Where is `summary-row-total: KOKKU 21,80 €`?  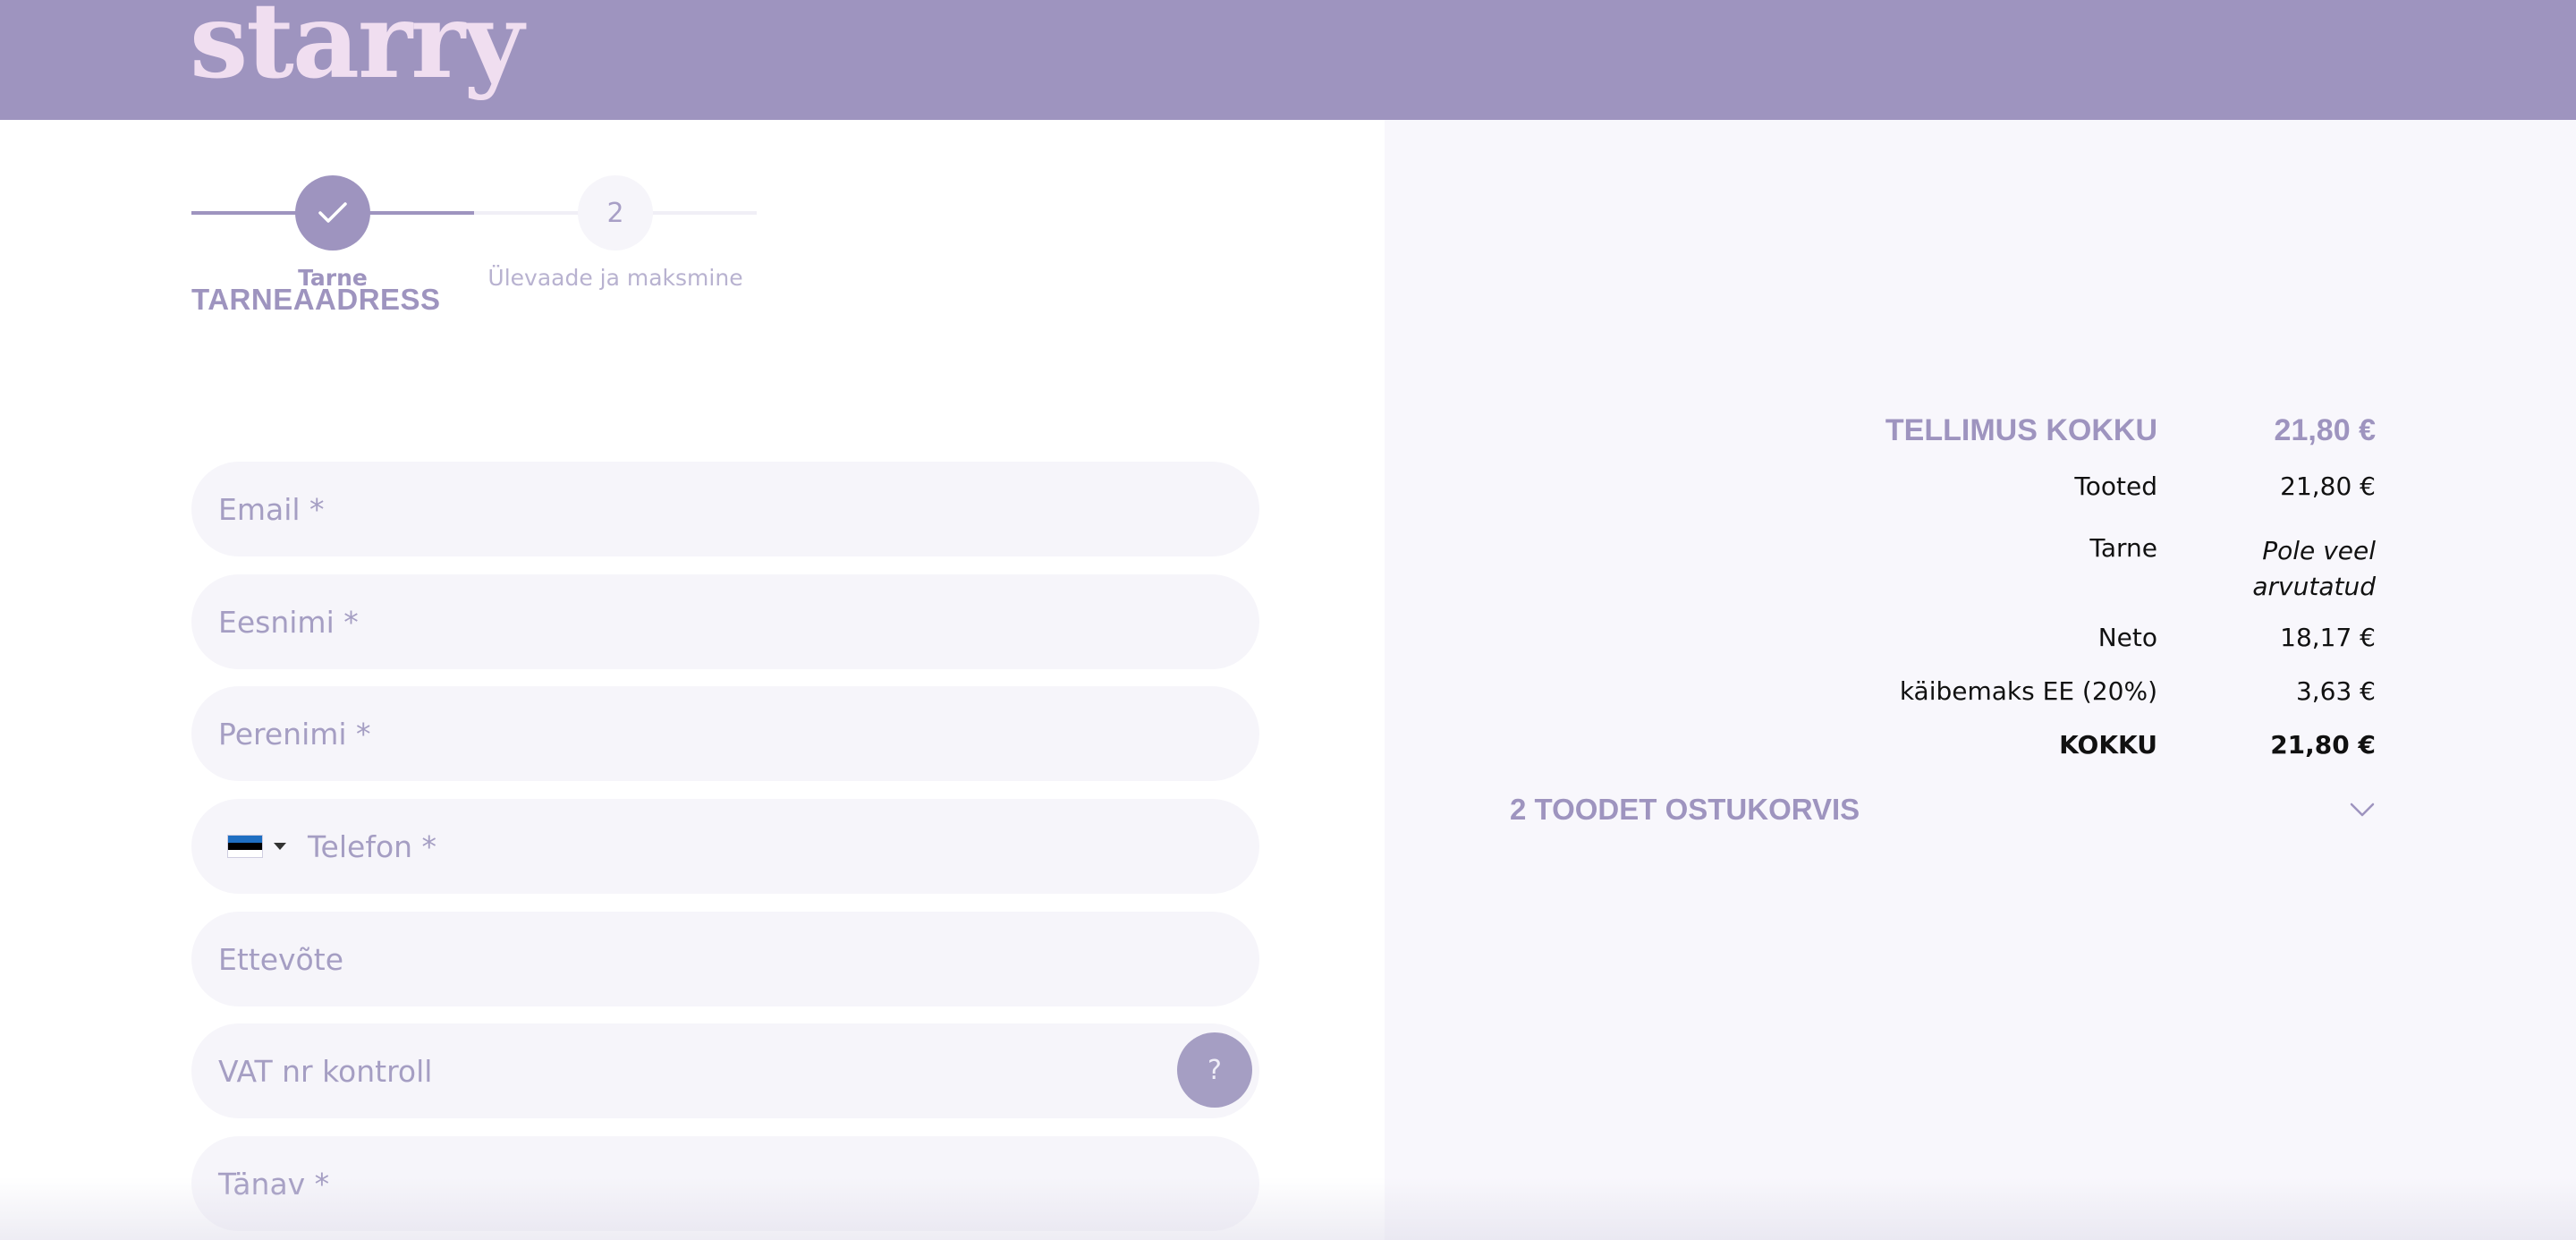
summary-row-total: KOKKU 21,80 € is located at coordinates (1884, 745).